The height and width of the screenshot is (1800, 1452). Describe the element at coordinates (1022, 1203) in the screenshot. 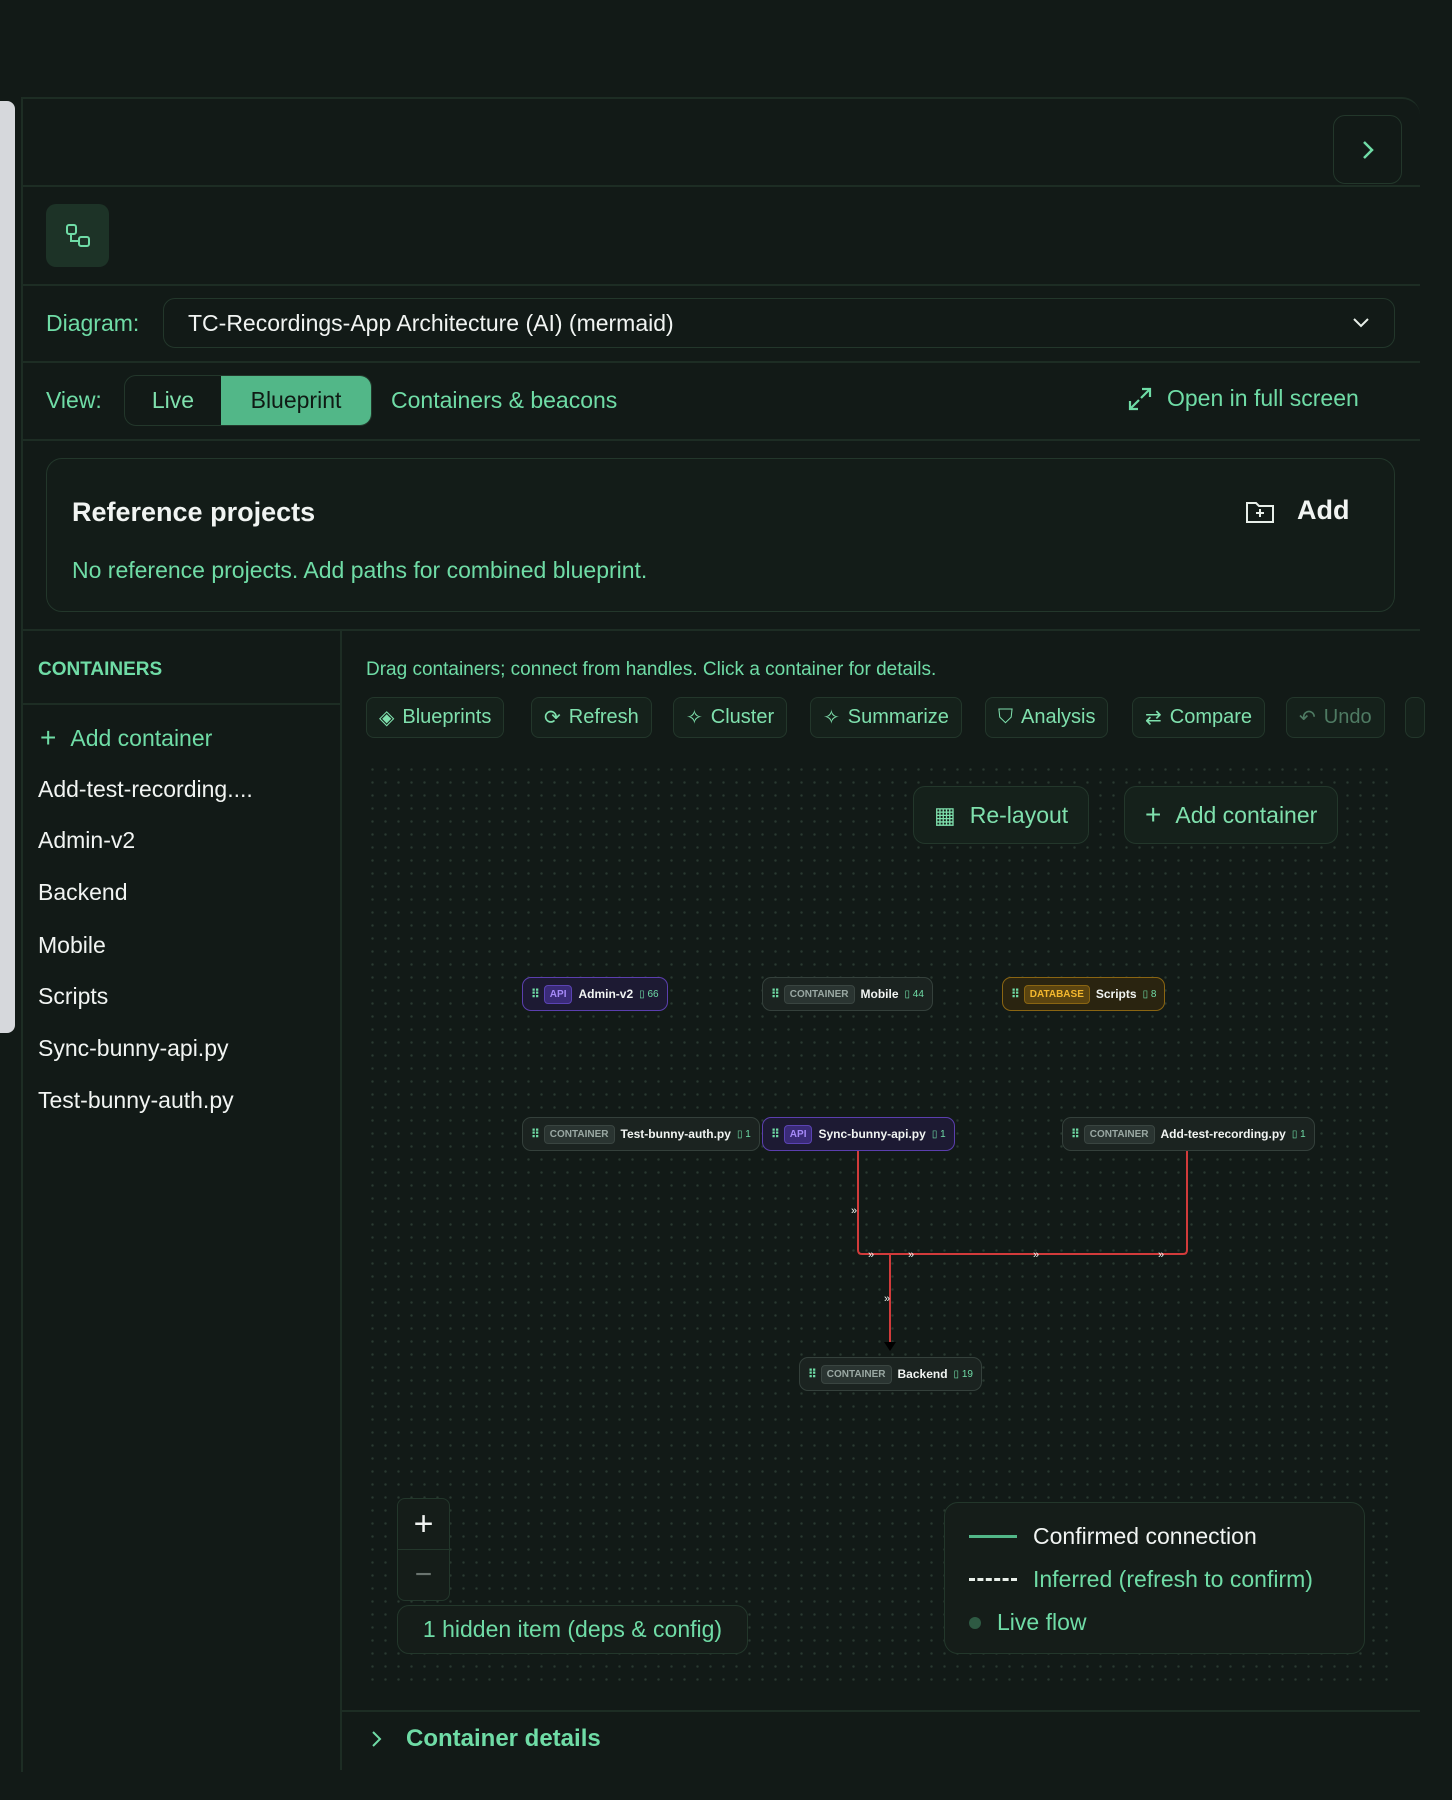

I see `edge-sync-to-backend` at that location.